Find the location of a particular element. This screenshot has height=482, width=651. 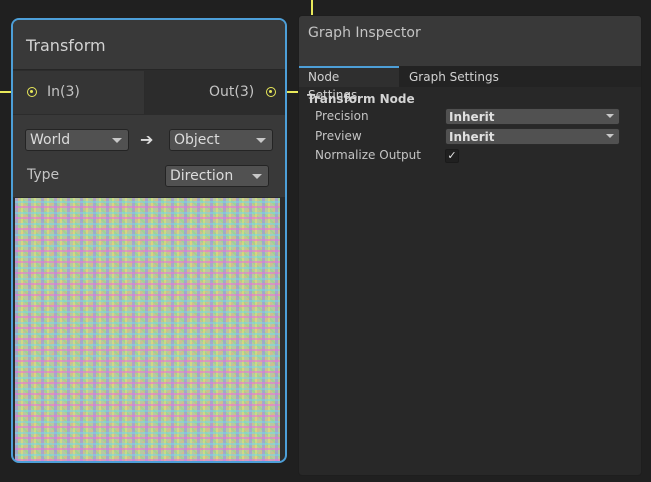

type-dropdown: Direction is located at coordinates (217, 176).